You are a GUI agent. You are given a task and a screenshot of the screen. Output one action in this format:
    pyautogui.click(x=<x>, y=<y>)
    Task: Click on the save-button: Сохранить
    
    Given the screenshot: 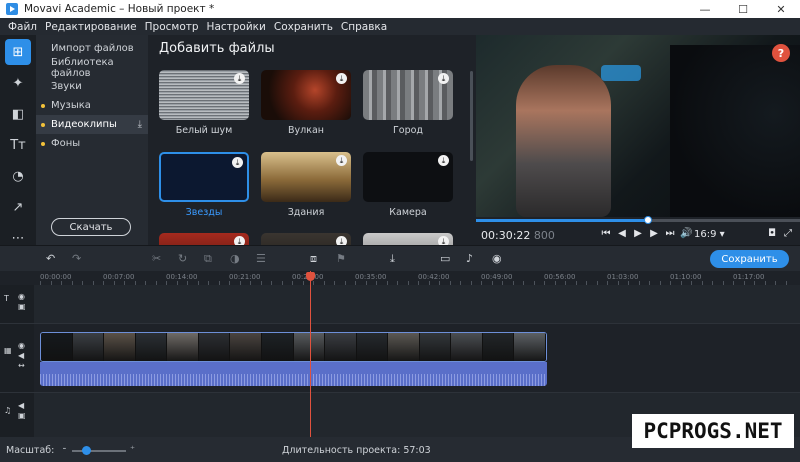 What is the action you would take?
    pyautogui.click(x=749, y=259)
    